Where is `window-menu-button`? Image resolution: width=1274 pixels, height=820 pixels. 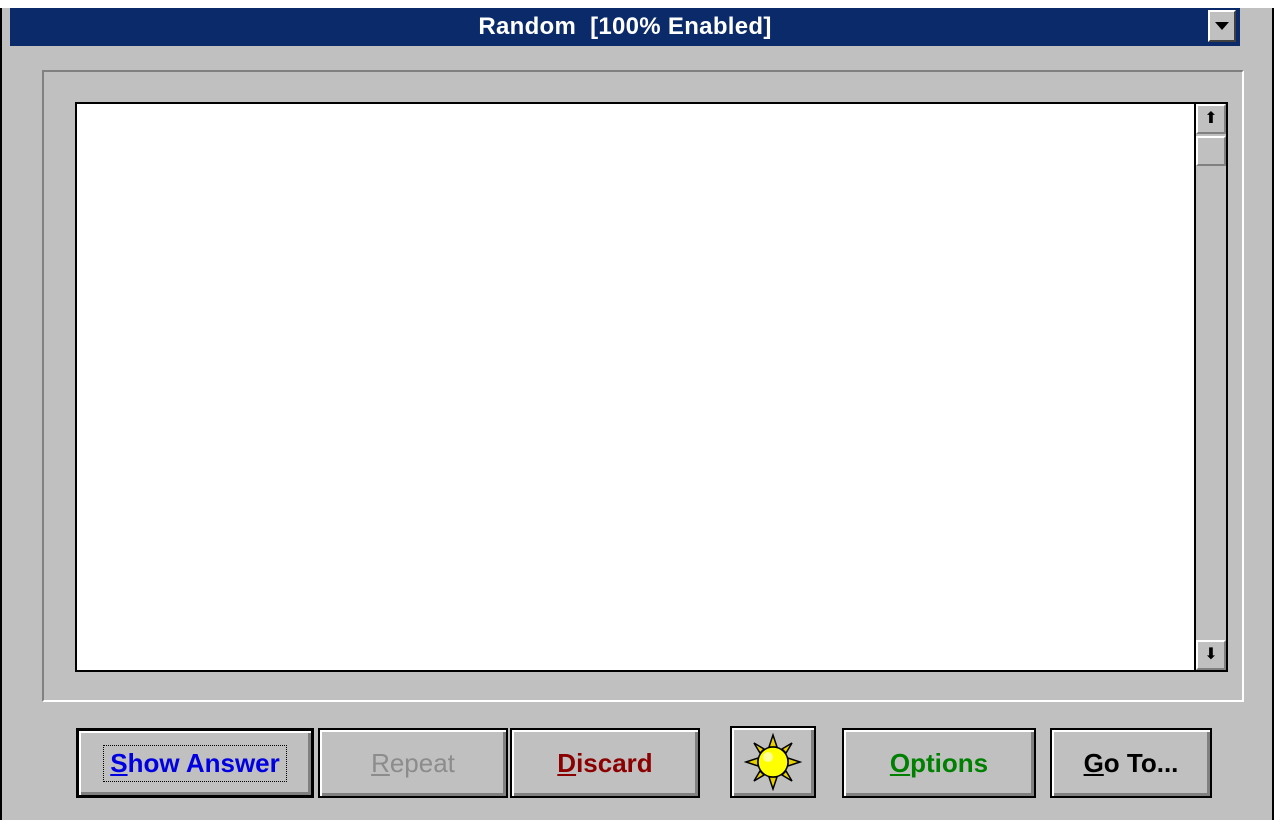
window-menu-button is located at coordinates (1222, 26).